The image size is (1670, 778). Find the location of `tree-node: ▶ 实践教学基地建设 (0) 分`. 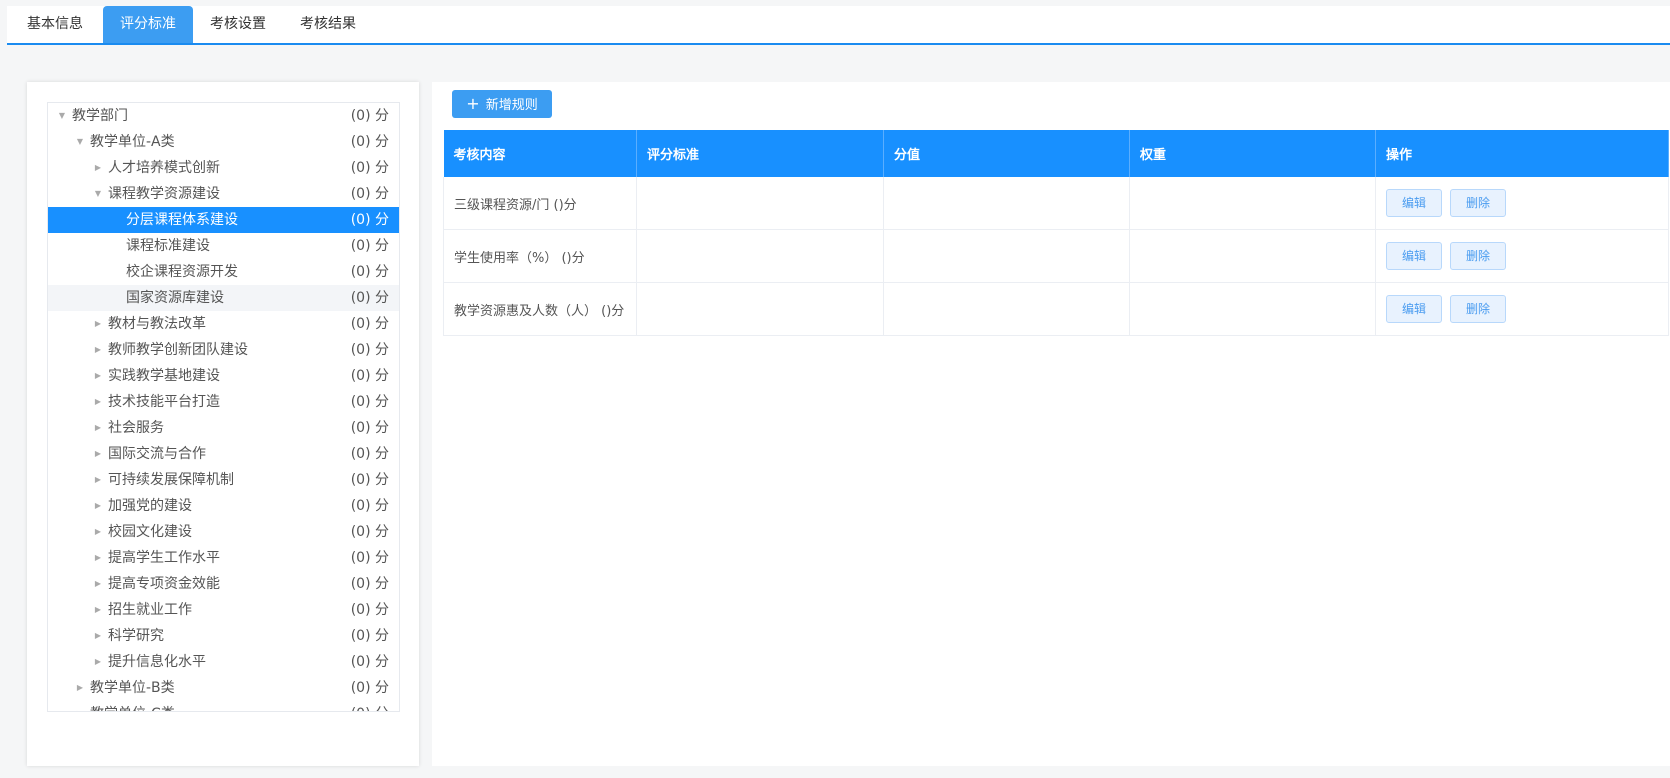

tree-node: ▶ 实践教学基地建设 (0) 分 is located at coordinates (223, 376).